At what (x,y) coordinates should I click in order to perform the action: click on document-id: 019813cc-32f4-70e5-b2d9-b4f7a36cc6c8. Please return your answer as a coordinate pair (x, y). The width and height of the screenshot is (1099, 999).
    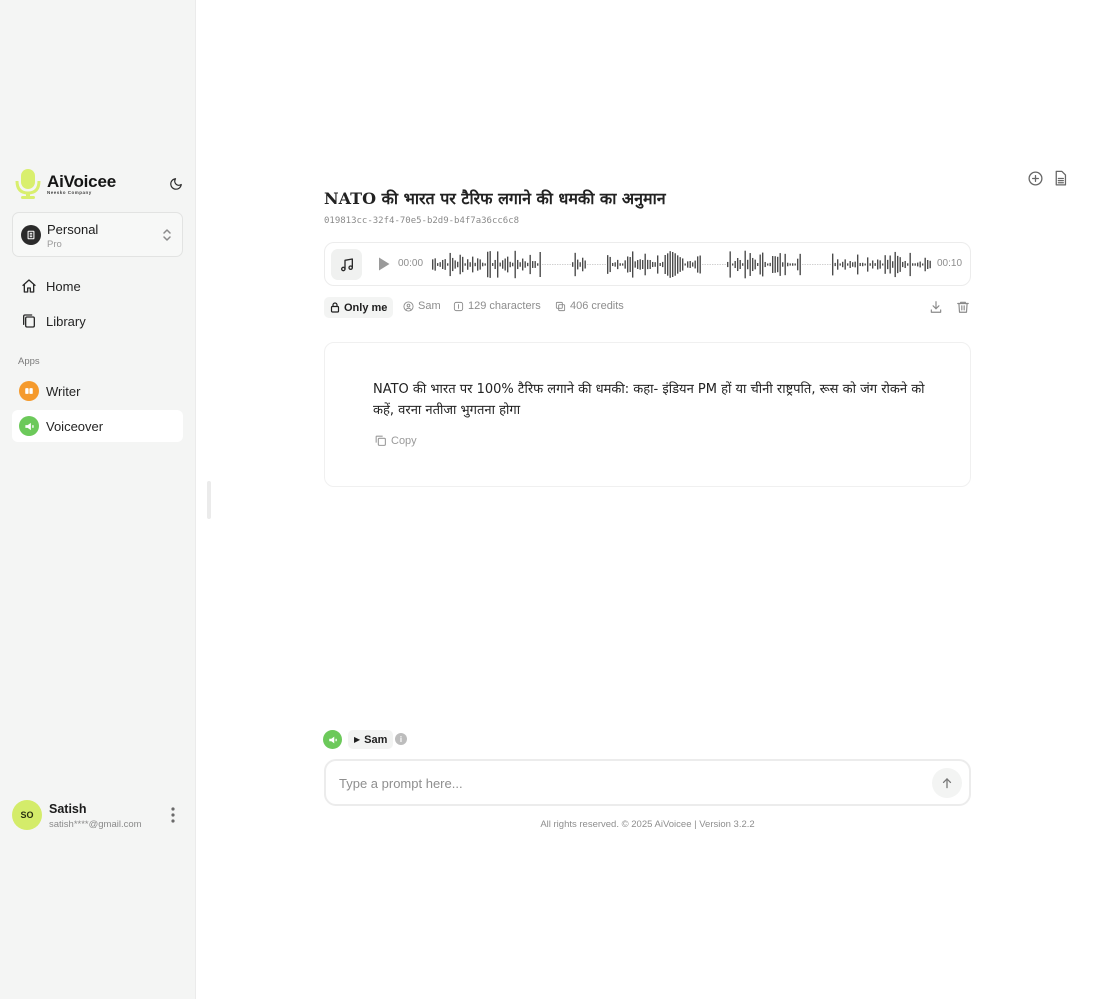
    Looking at the image, I should click on (422, 221).